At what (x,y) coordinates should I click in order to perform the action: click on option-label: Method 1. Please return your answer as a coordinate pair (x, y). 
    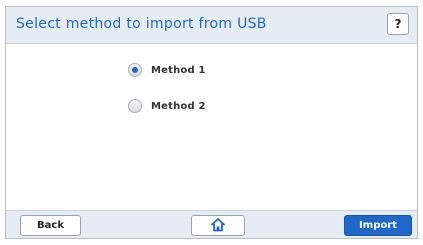
    Looking at the image, I should click on (178, 70).